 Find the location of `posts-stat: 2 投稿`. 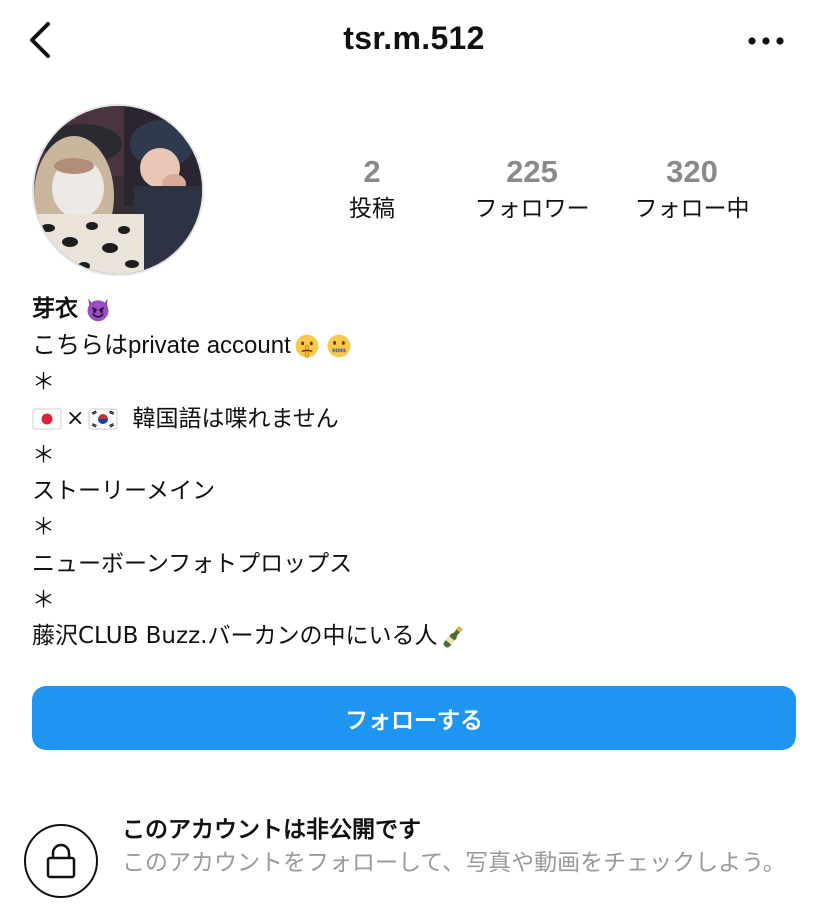

posts-stat: 2 投稿 is located at coordinates (372, 189).